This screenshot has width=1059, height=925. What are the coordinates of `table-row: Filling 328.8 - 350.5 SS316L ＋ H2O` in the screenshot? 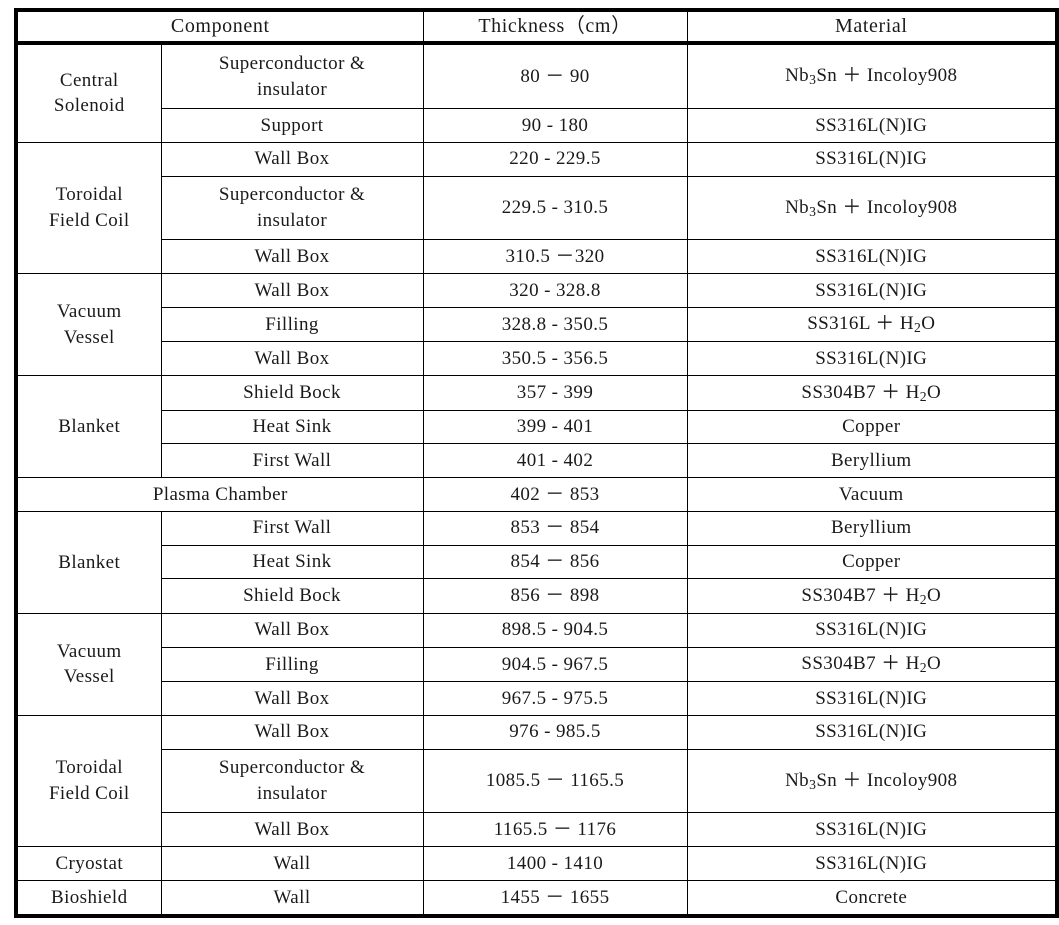 It's located at (537, 324).